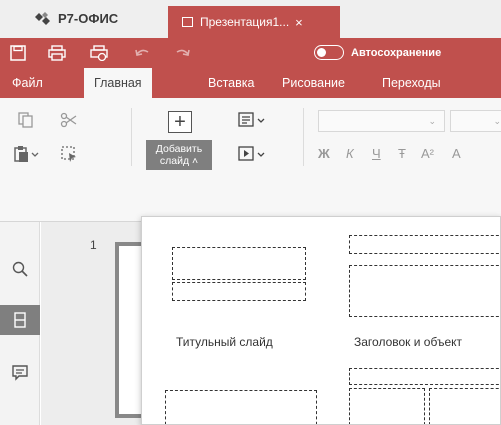 Image resolution: width=501 pixels, height=425 pixels. What do you see at coordinates (20, 269) in the screenshot?
I see `search-icon` at bounding box center [20, 269].